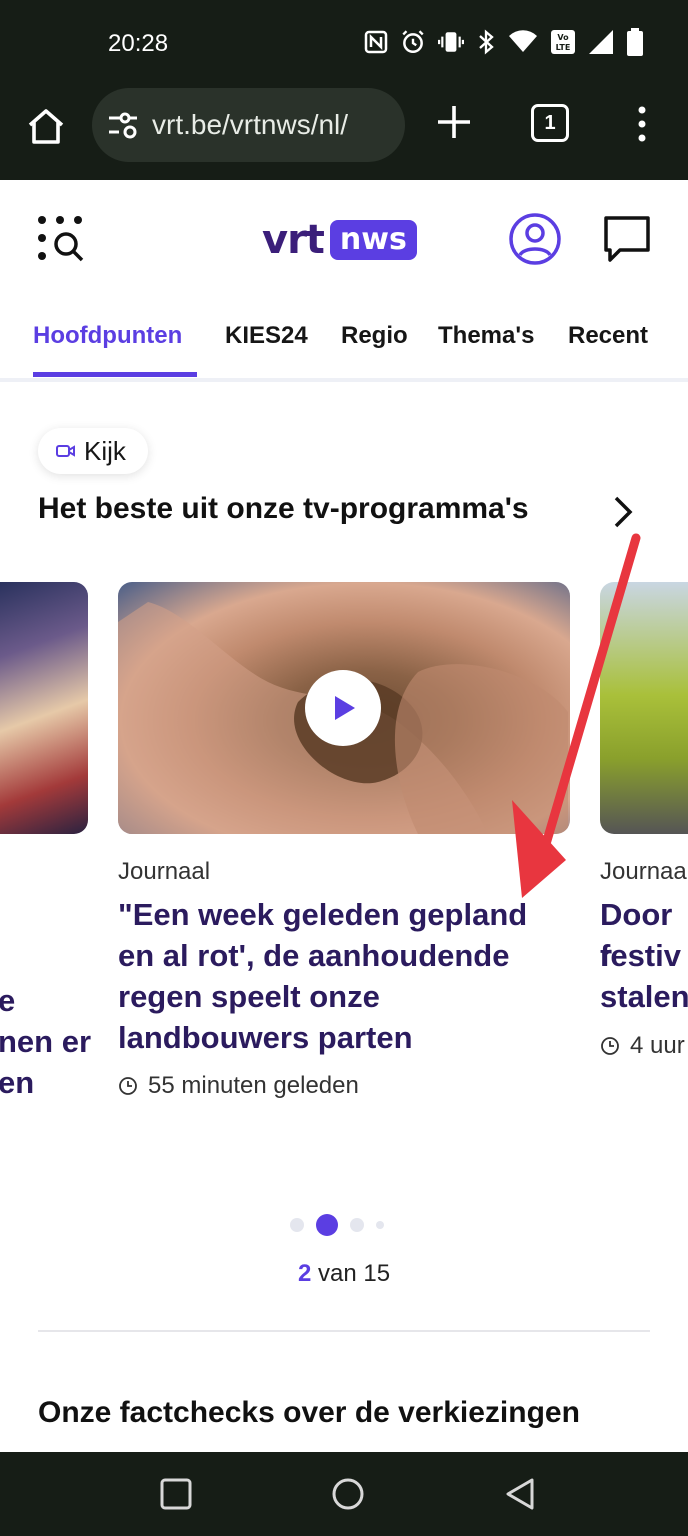 The image size is (688, 1536). Describe the element at coordinates (563, 47) in the screenshot. I see `svg-text: LTE` at that location.